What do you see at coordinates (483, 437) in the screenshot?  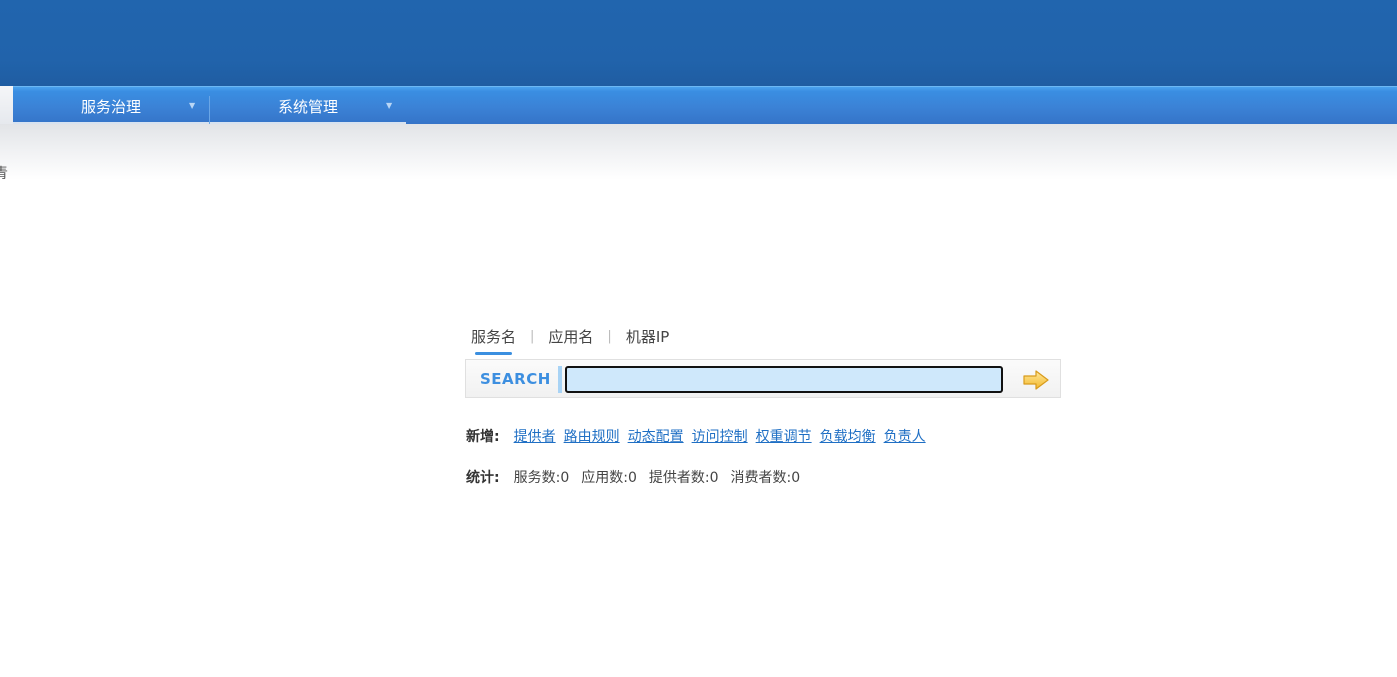 I see `add-label: 新增:` at bounding box center [483, 437].